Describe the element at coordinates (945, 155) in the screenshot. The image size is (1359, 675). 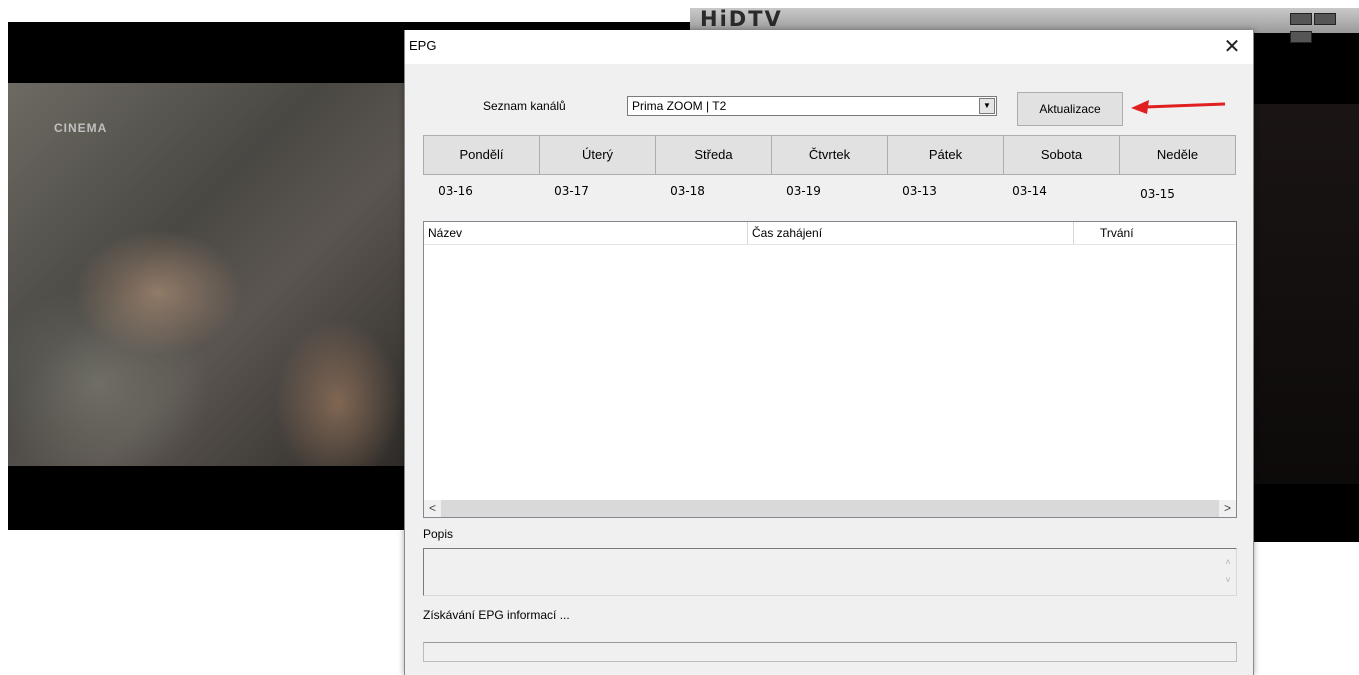
I see `day-button-fri: Pátek` at that location.